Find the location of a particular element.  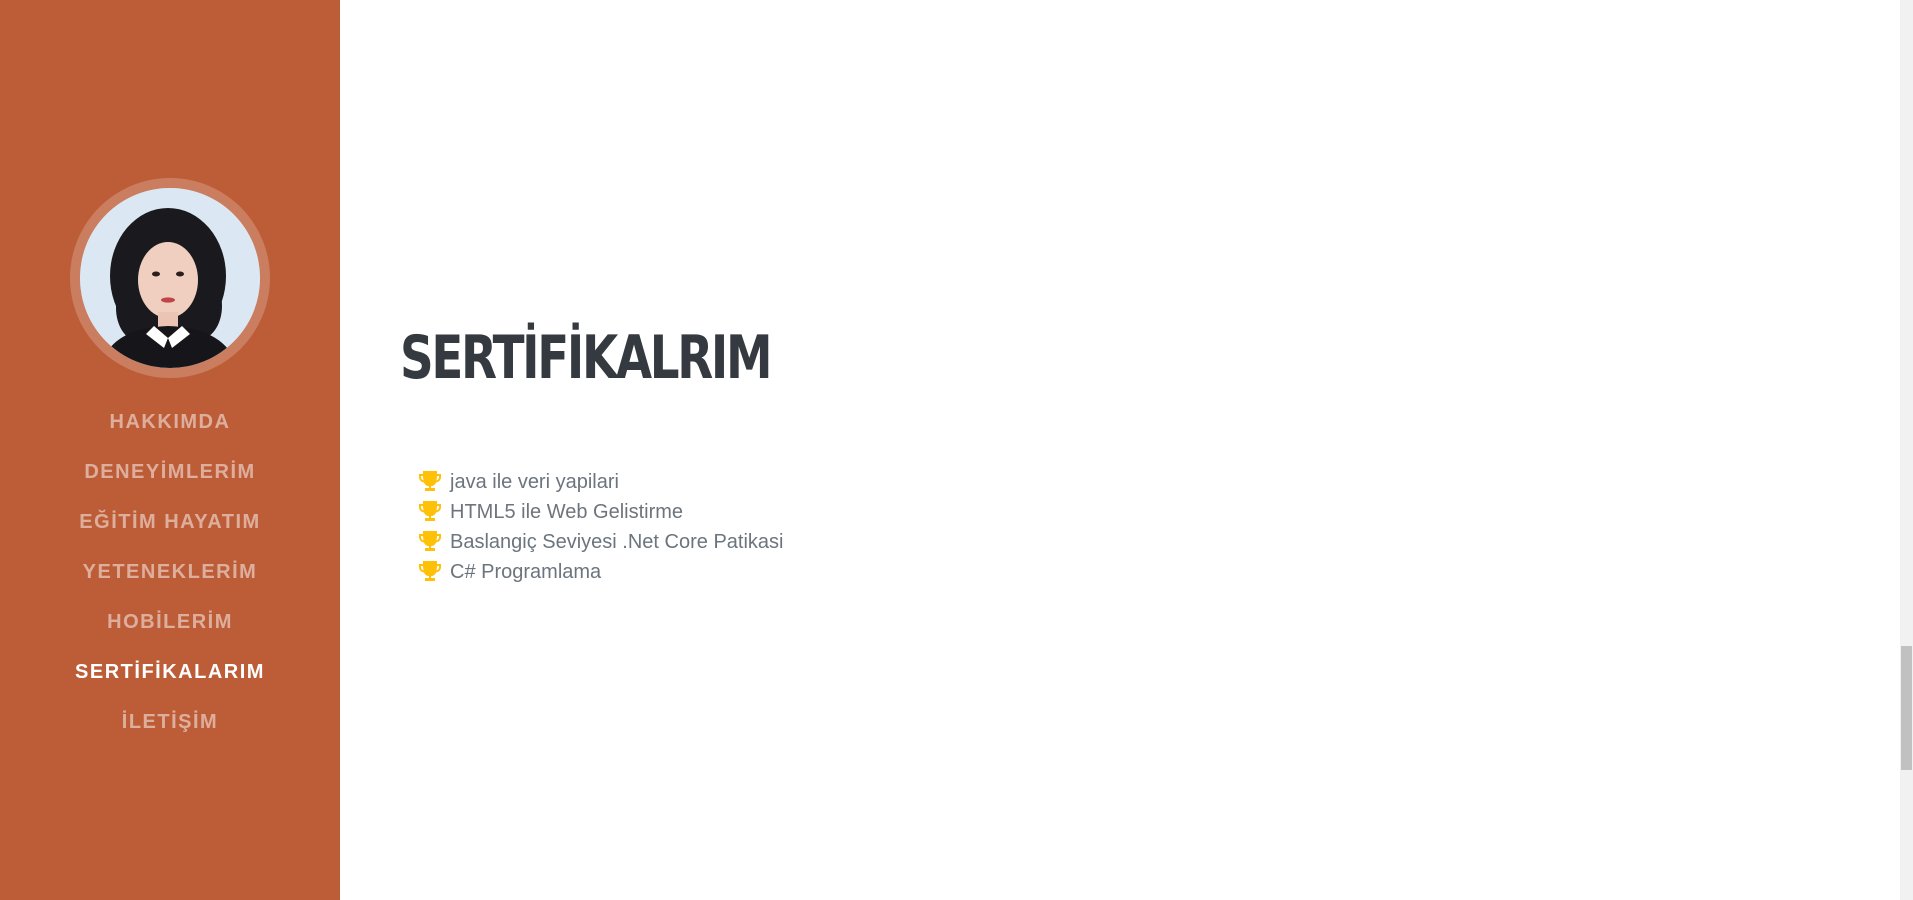

nav-item-iletisim: İLETİŞİM is located at coordinates (170, 725).